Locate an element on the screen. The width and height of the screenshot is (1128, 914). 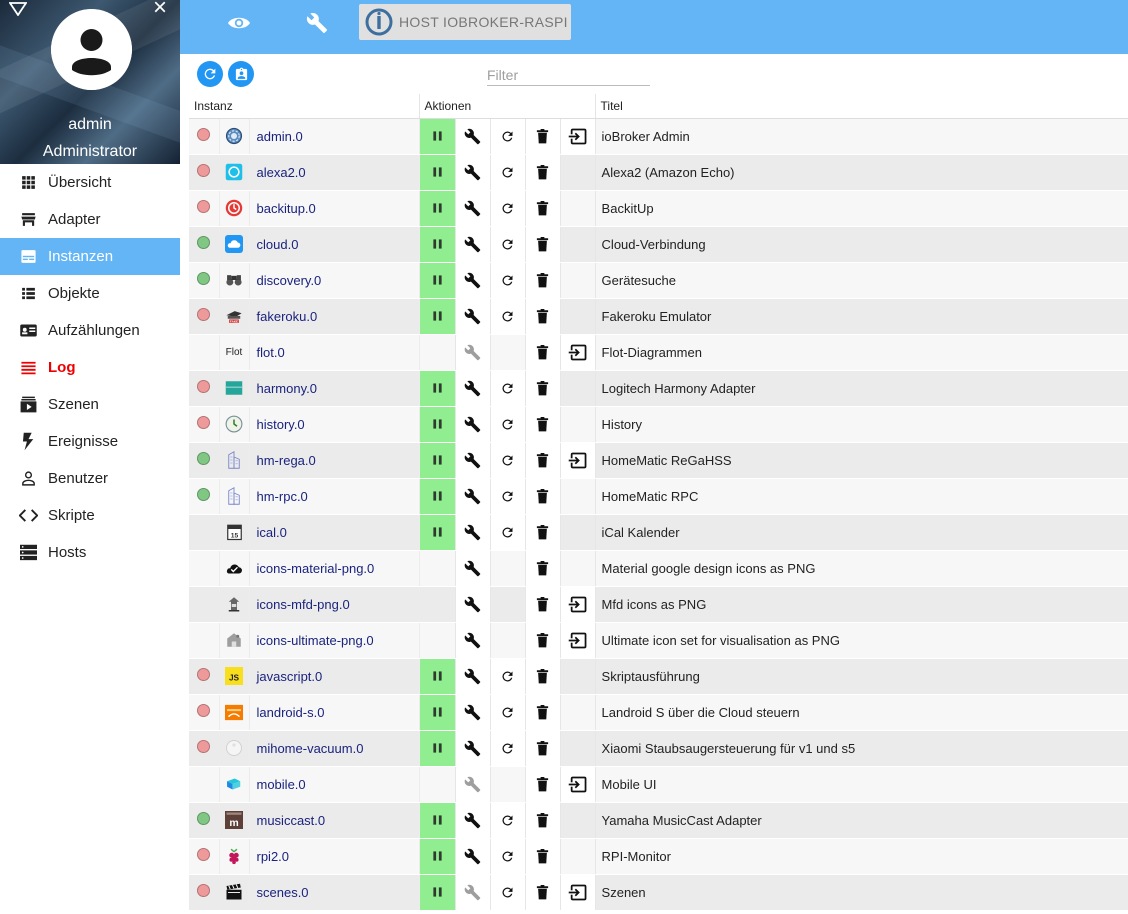
sidebar-item-log: Log is located at coordinates (90, 367).